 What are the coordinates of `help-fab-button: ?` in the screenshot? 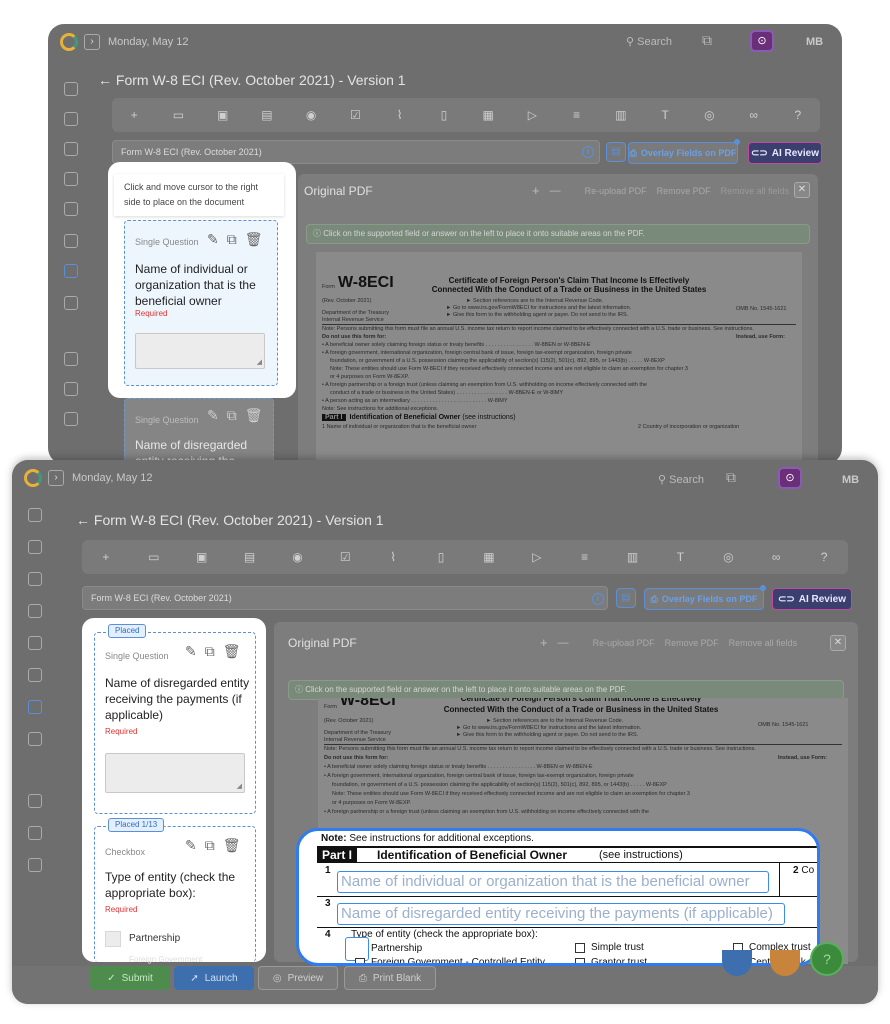 It's located at (827, 959).